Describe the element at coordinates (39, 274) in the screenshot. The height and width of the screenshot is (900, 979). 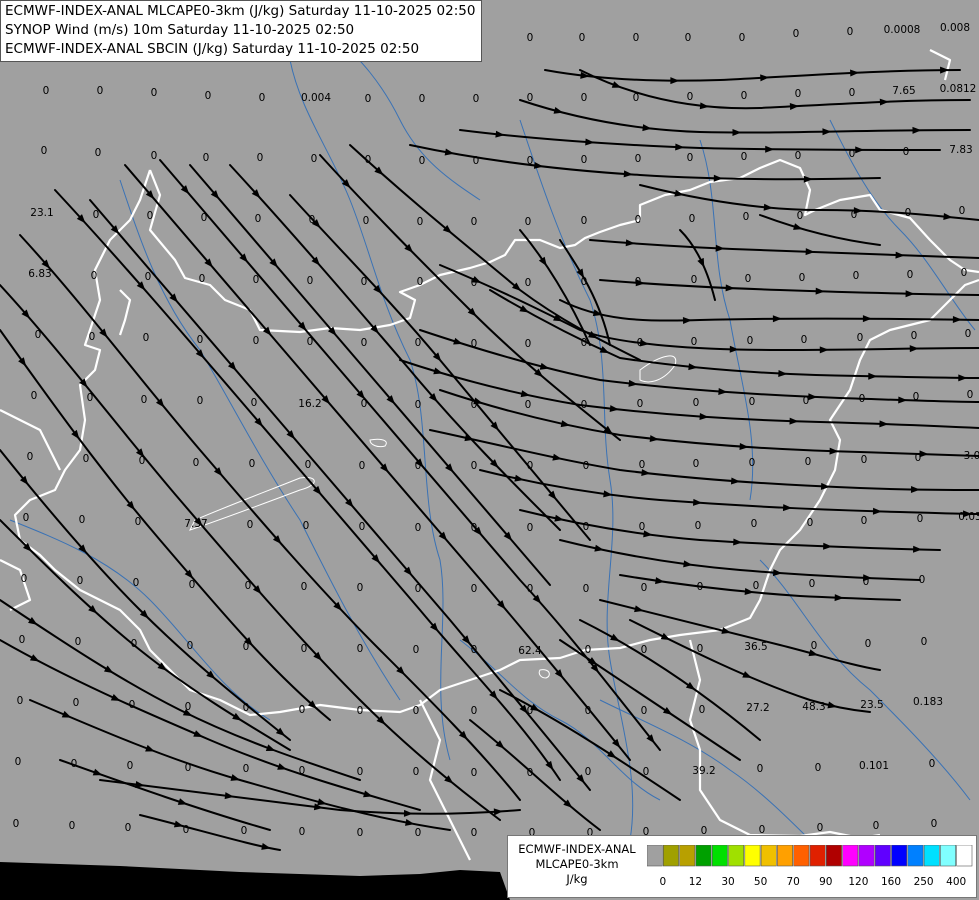
I see `cape-value-label: 6.83` at that location.